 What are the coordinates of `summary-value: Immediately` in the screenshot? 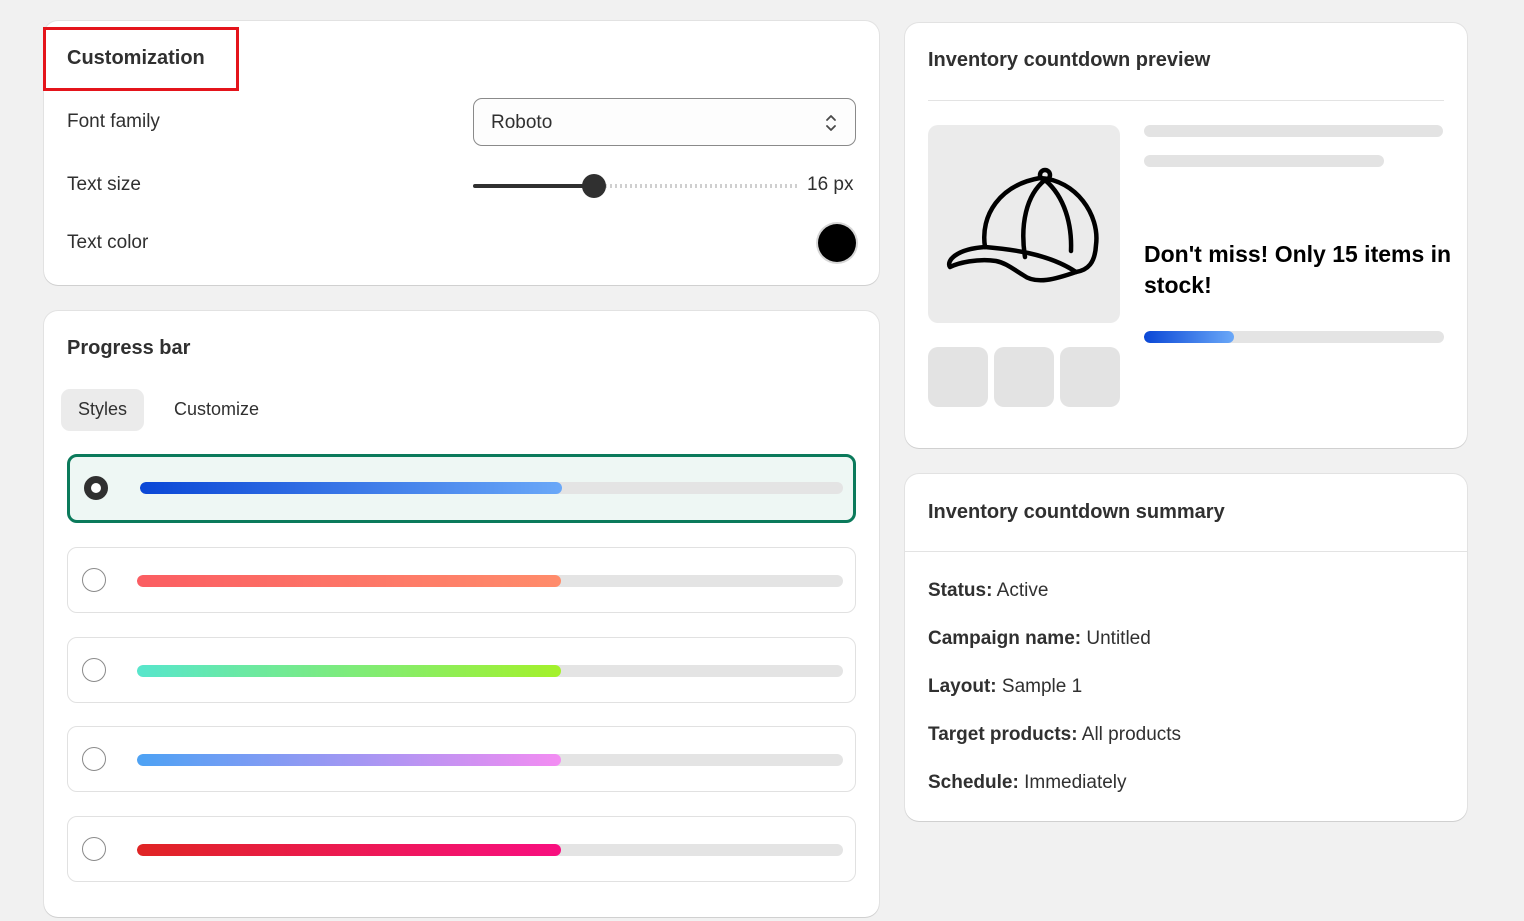 It's located at (1075, 782).